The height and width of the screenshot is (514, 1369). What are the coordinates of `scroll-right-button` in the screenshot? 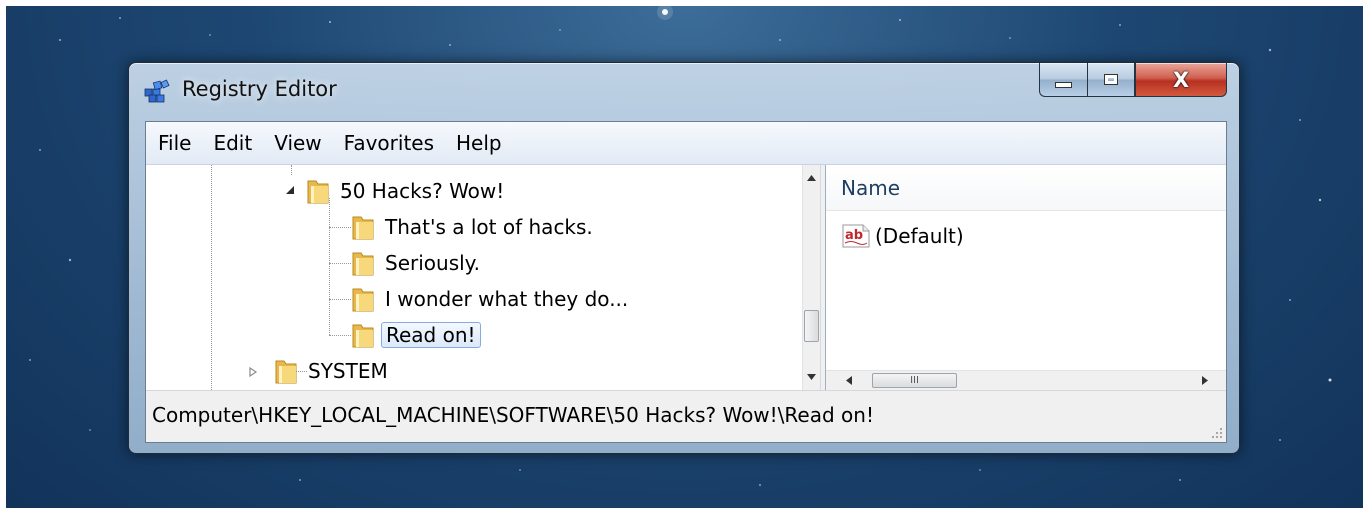 It's located at (1205, 380).